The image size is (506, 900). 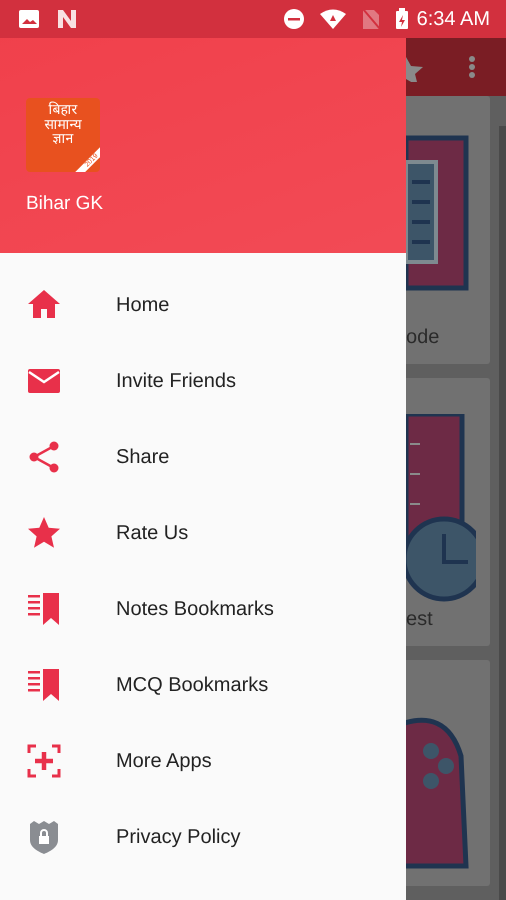 What do you see at coordinates (203, 837) in the screenshot?
I see `menu-item: Privacy Policy` at bounding box center [203, 837].